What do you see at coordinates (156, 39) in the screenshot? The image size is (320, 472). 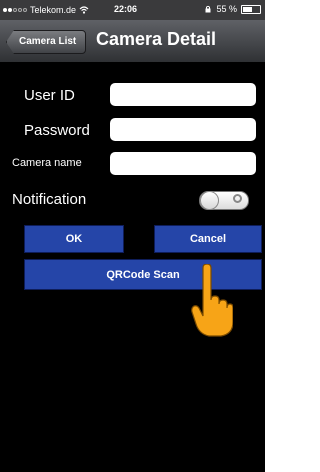 I see `page-title: Camera Detail` at bounding box center [156, 39].